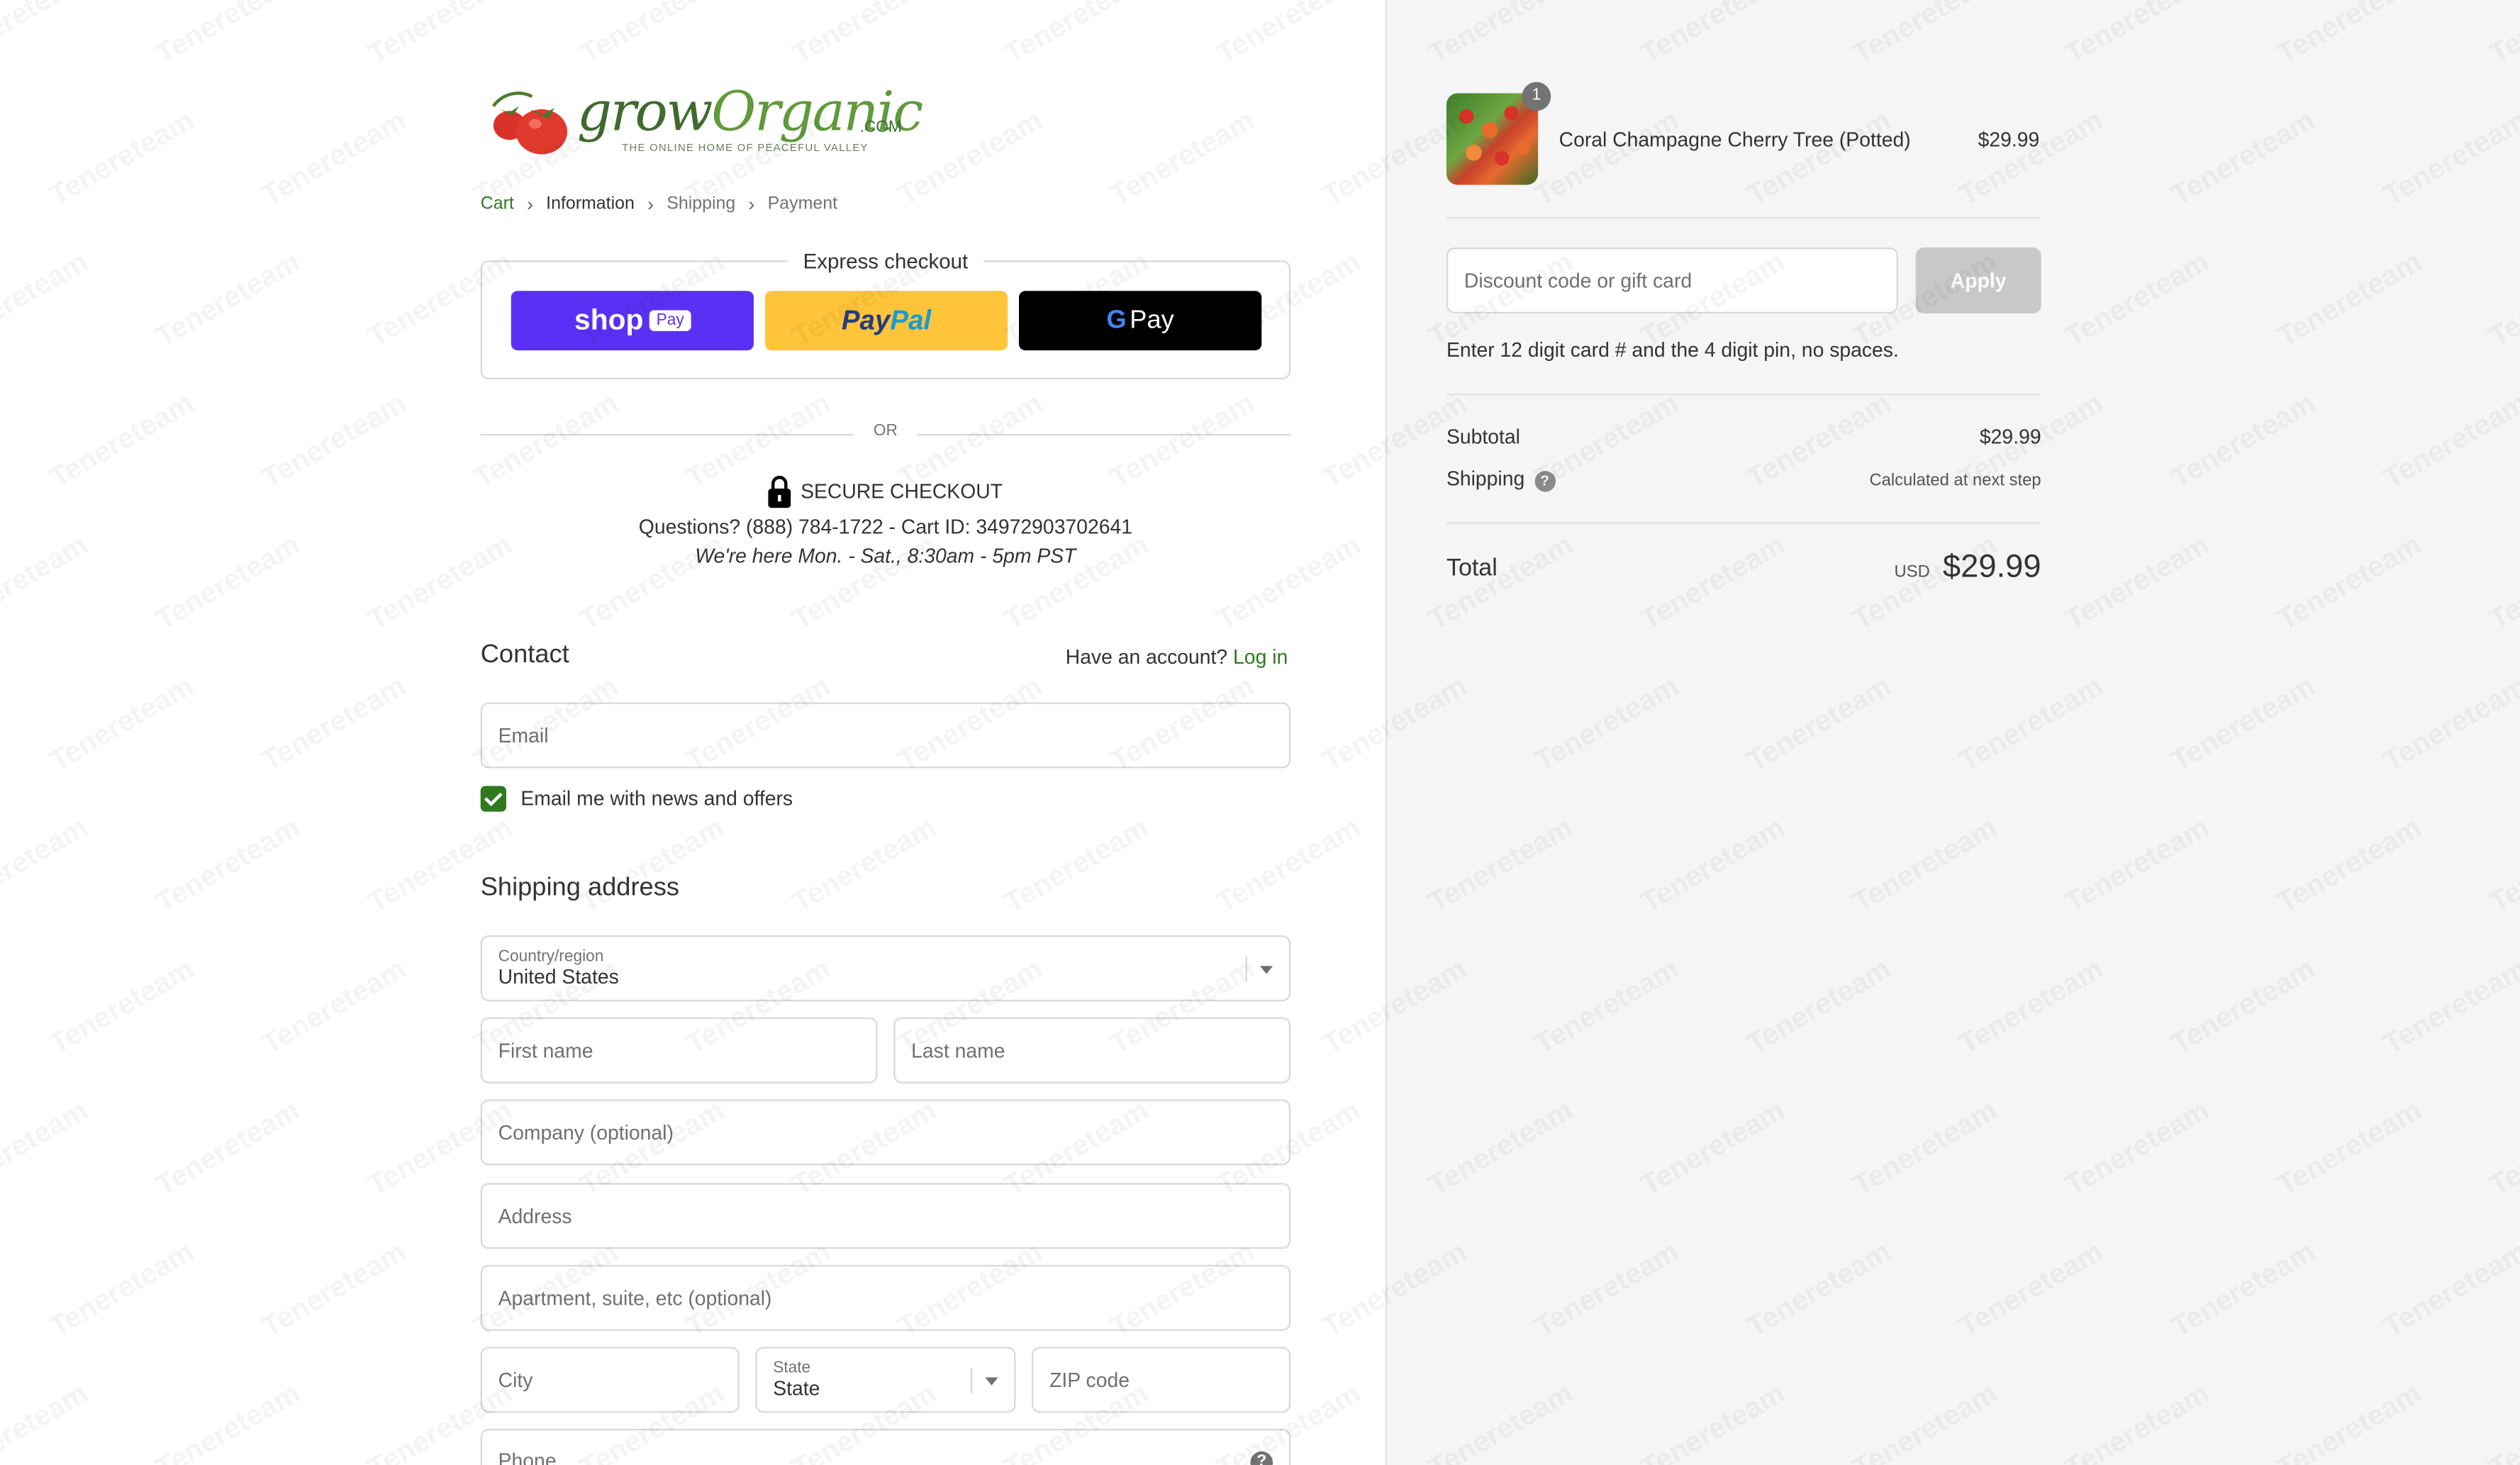 The height and width of the screenshot is (1465, 2520). What do you see at coordinates (797, 1388) in the screenshot?
I see `state-value: State` at bounding box center [797, 1388].